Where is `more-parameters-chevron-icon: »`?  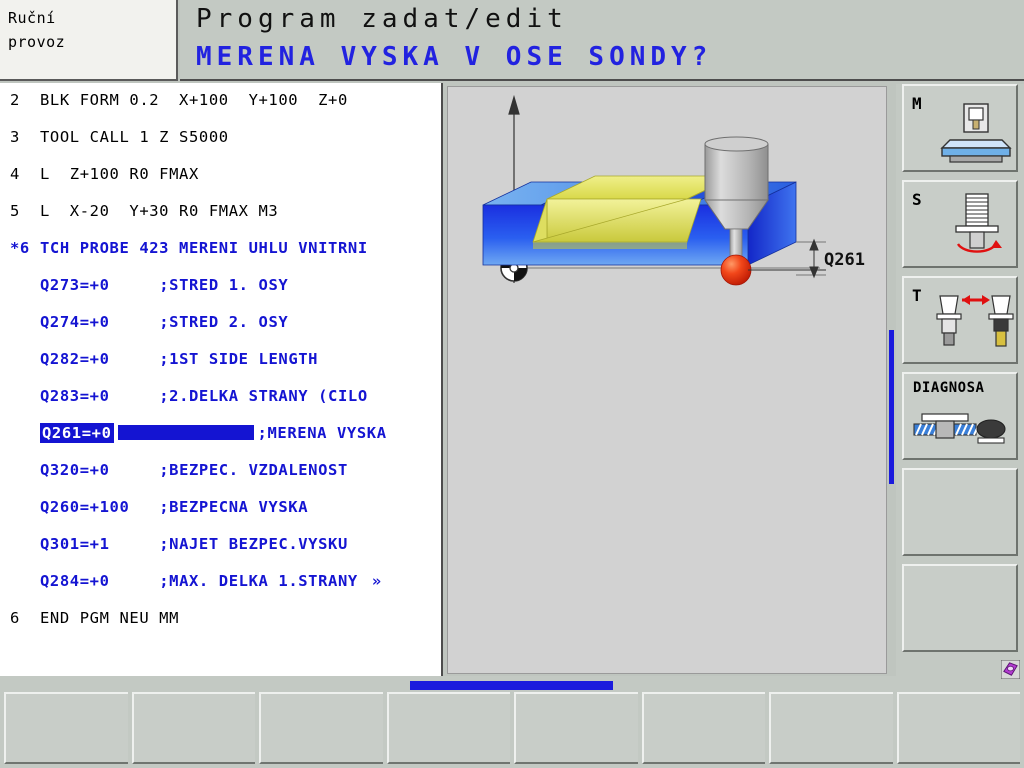 more-parameters-chevron-icon: » is located at coordinates (377, 581).